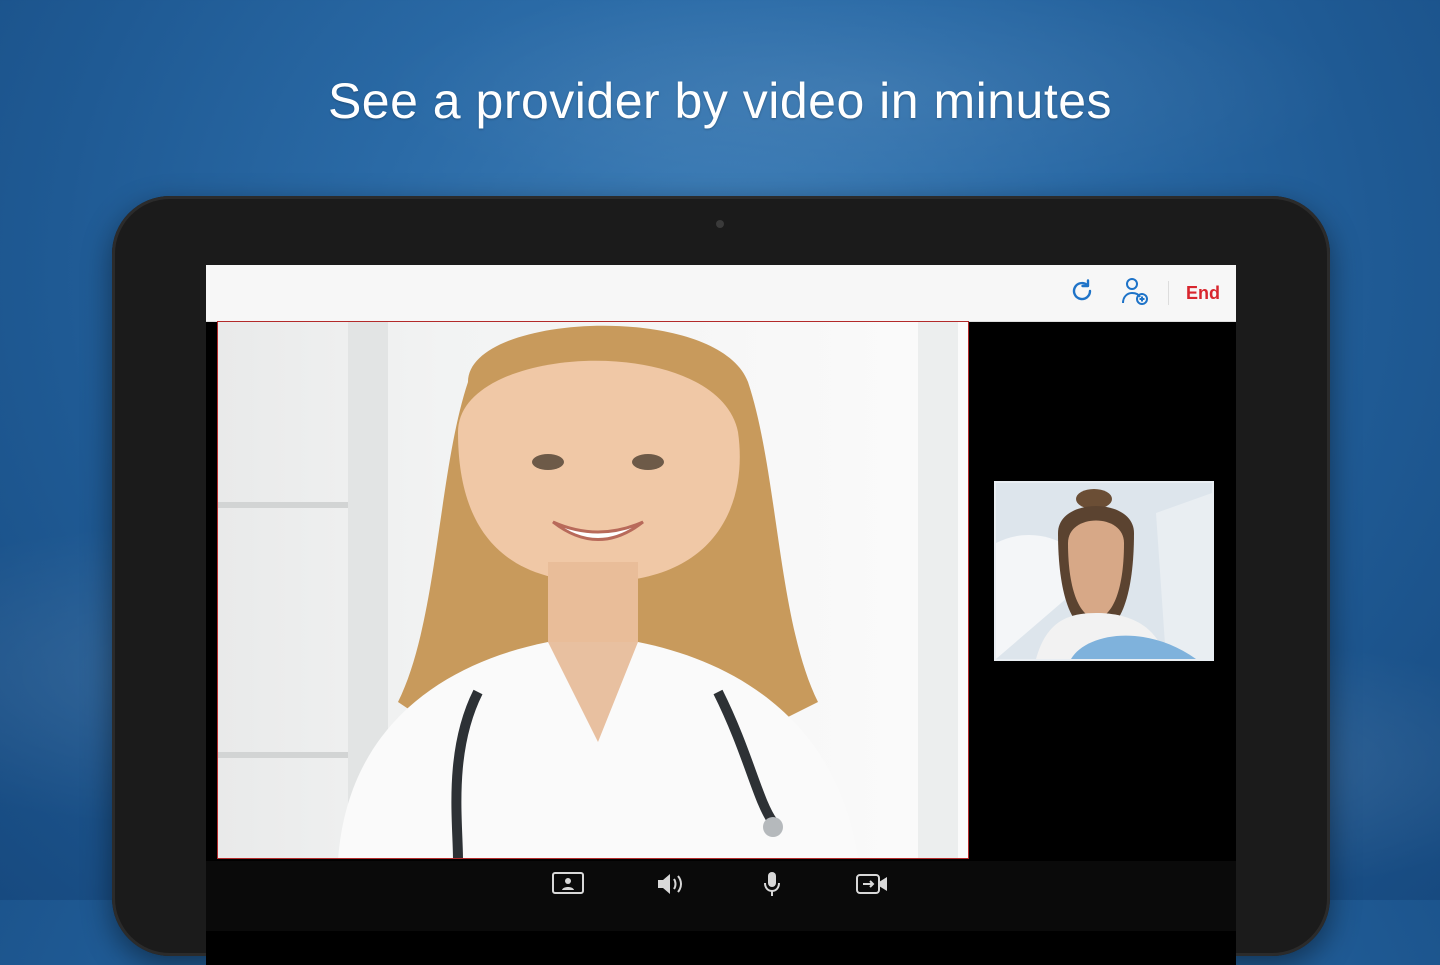  I want to click on self-video, so click(1104, 571).